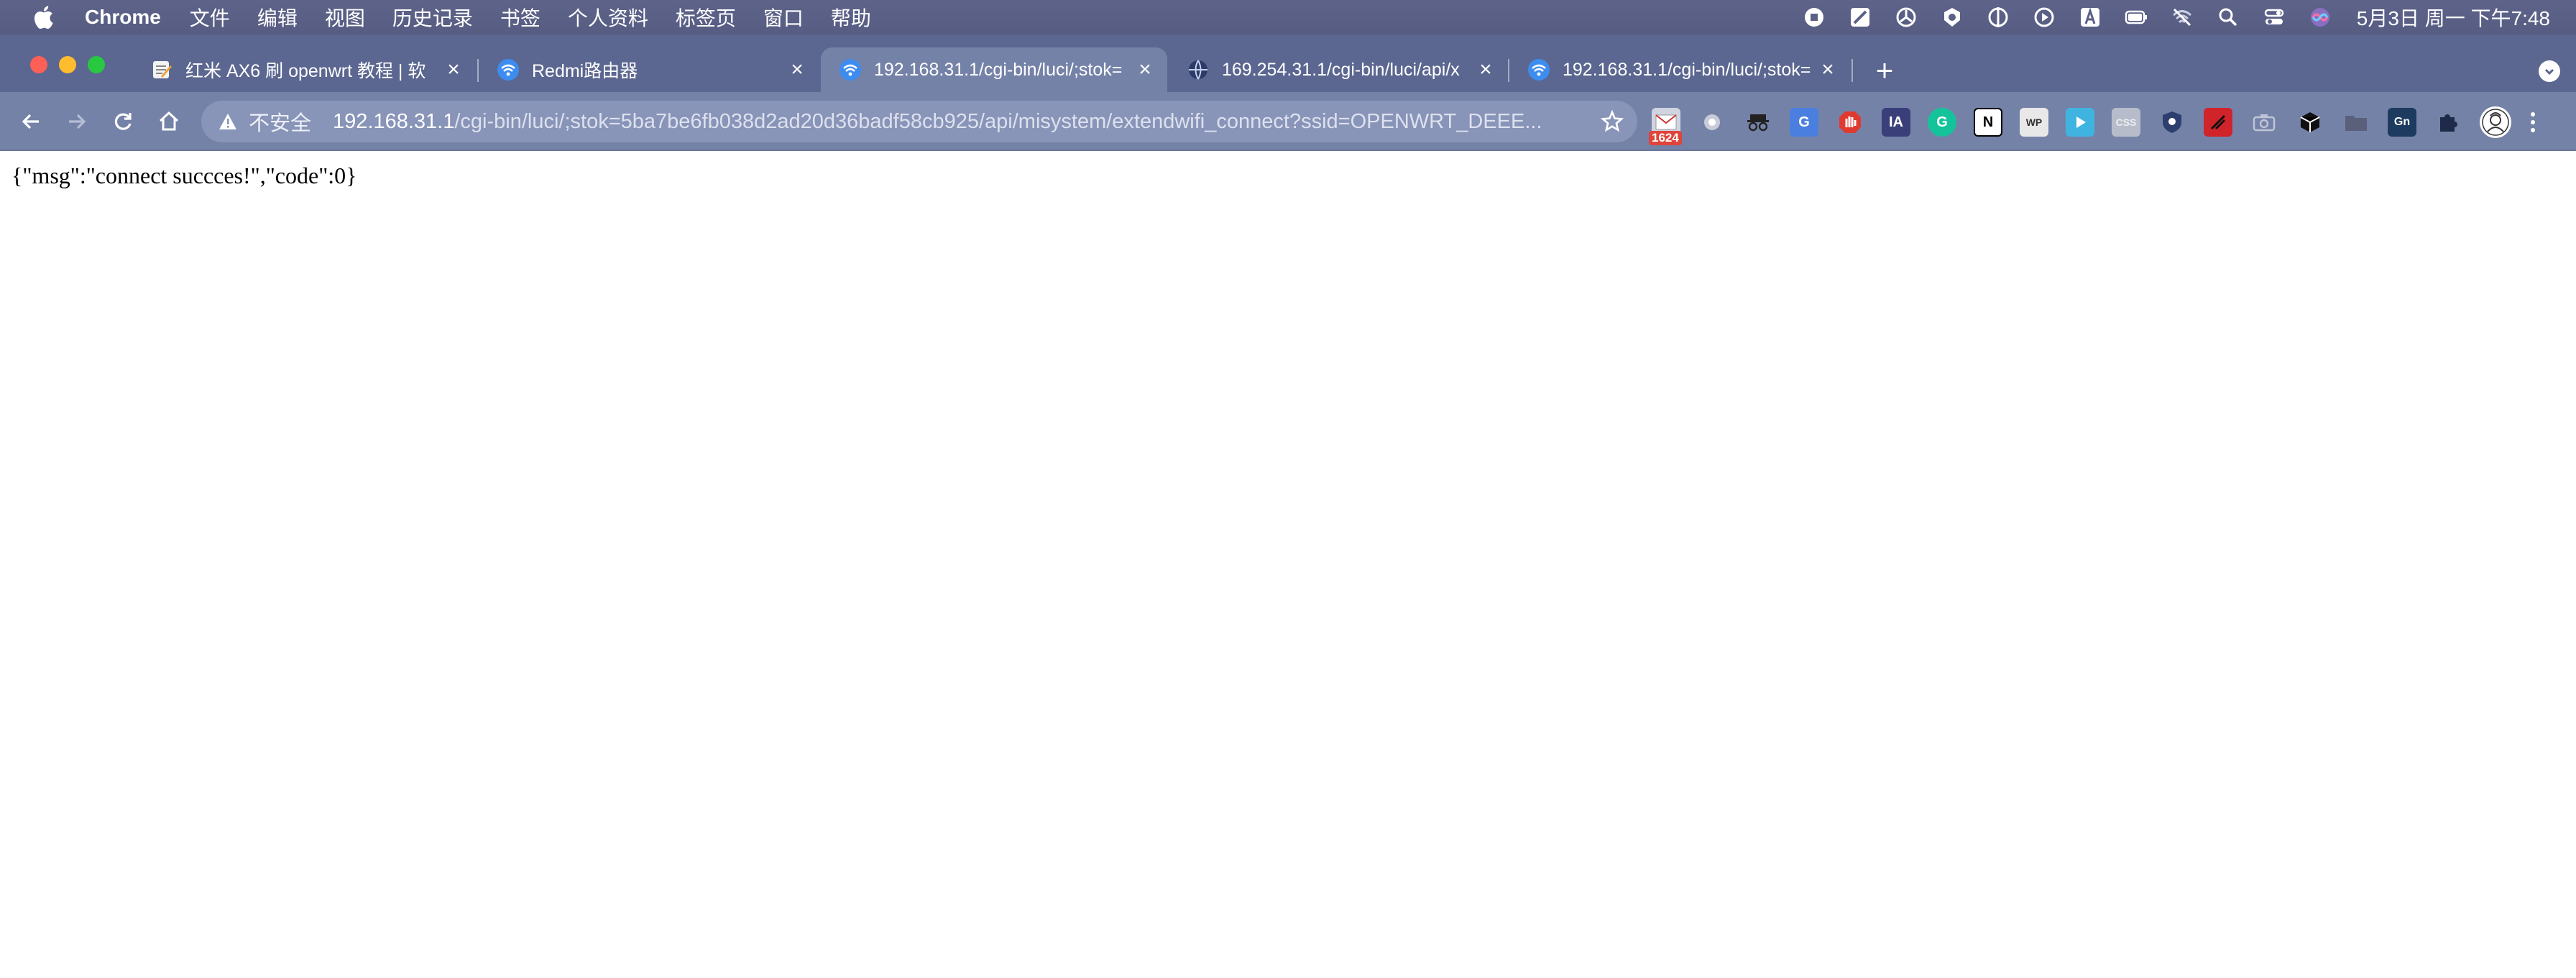 The width and height of the screenshot is (2576, 978). What do you see at coordinates (706, 17) in the screenshot?
I see `menu-tab: 标签页` at bounding box center [706, 17].